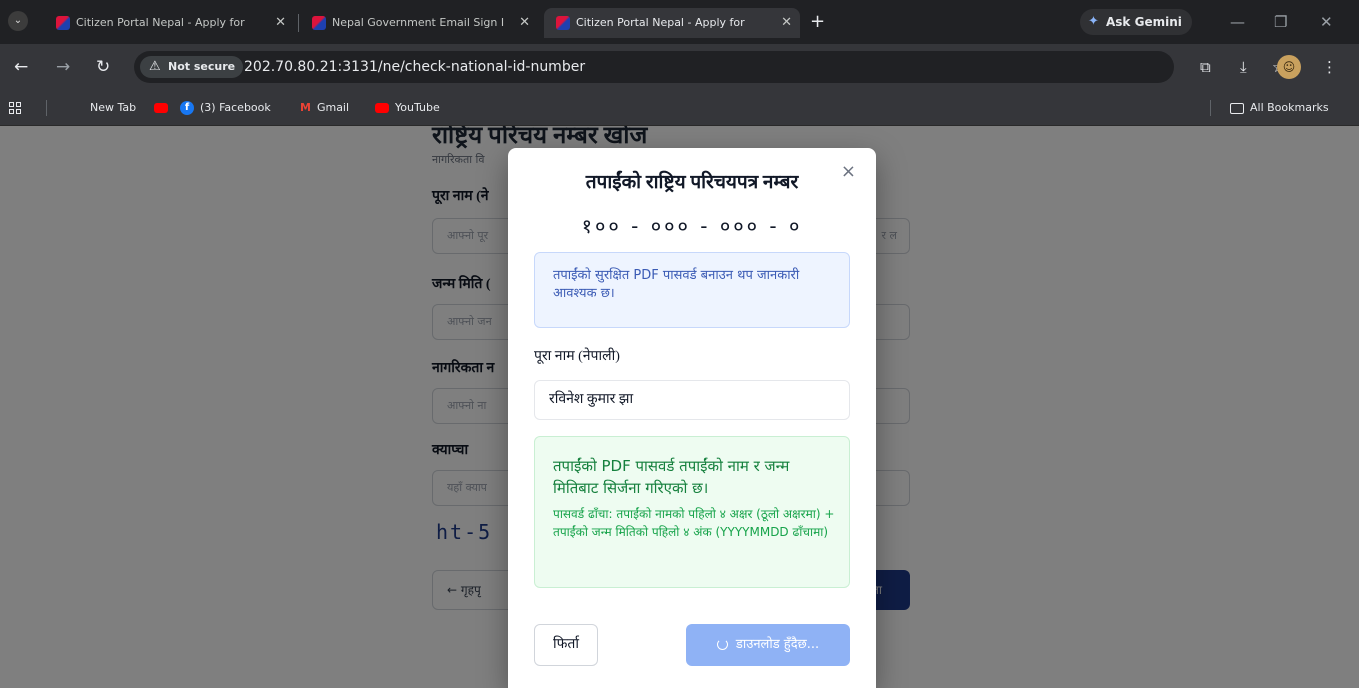 Image resolution: width=1359 pixels, height=688 pixels. What do you see at coordinates (1280, 22) in the screenshot?
I see `restore-icon: ❐` at bounding box center [1280, 22].